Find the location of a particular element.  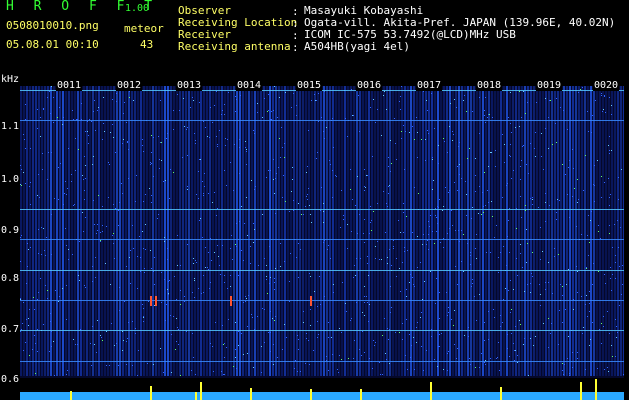

time-tick-0015: 0015 is located at coordinates (309, 85).